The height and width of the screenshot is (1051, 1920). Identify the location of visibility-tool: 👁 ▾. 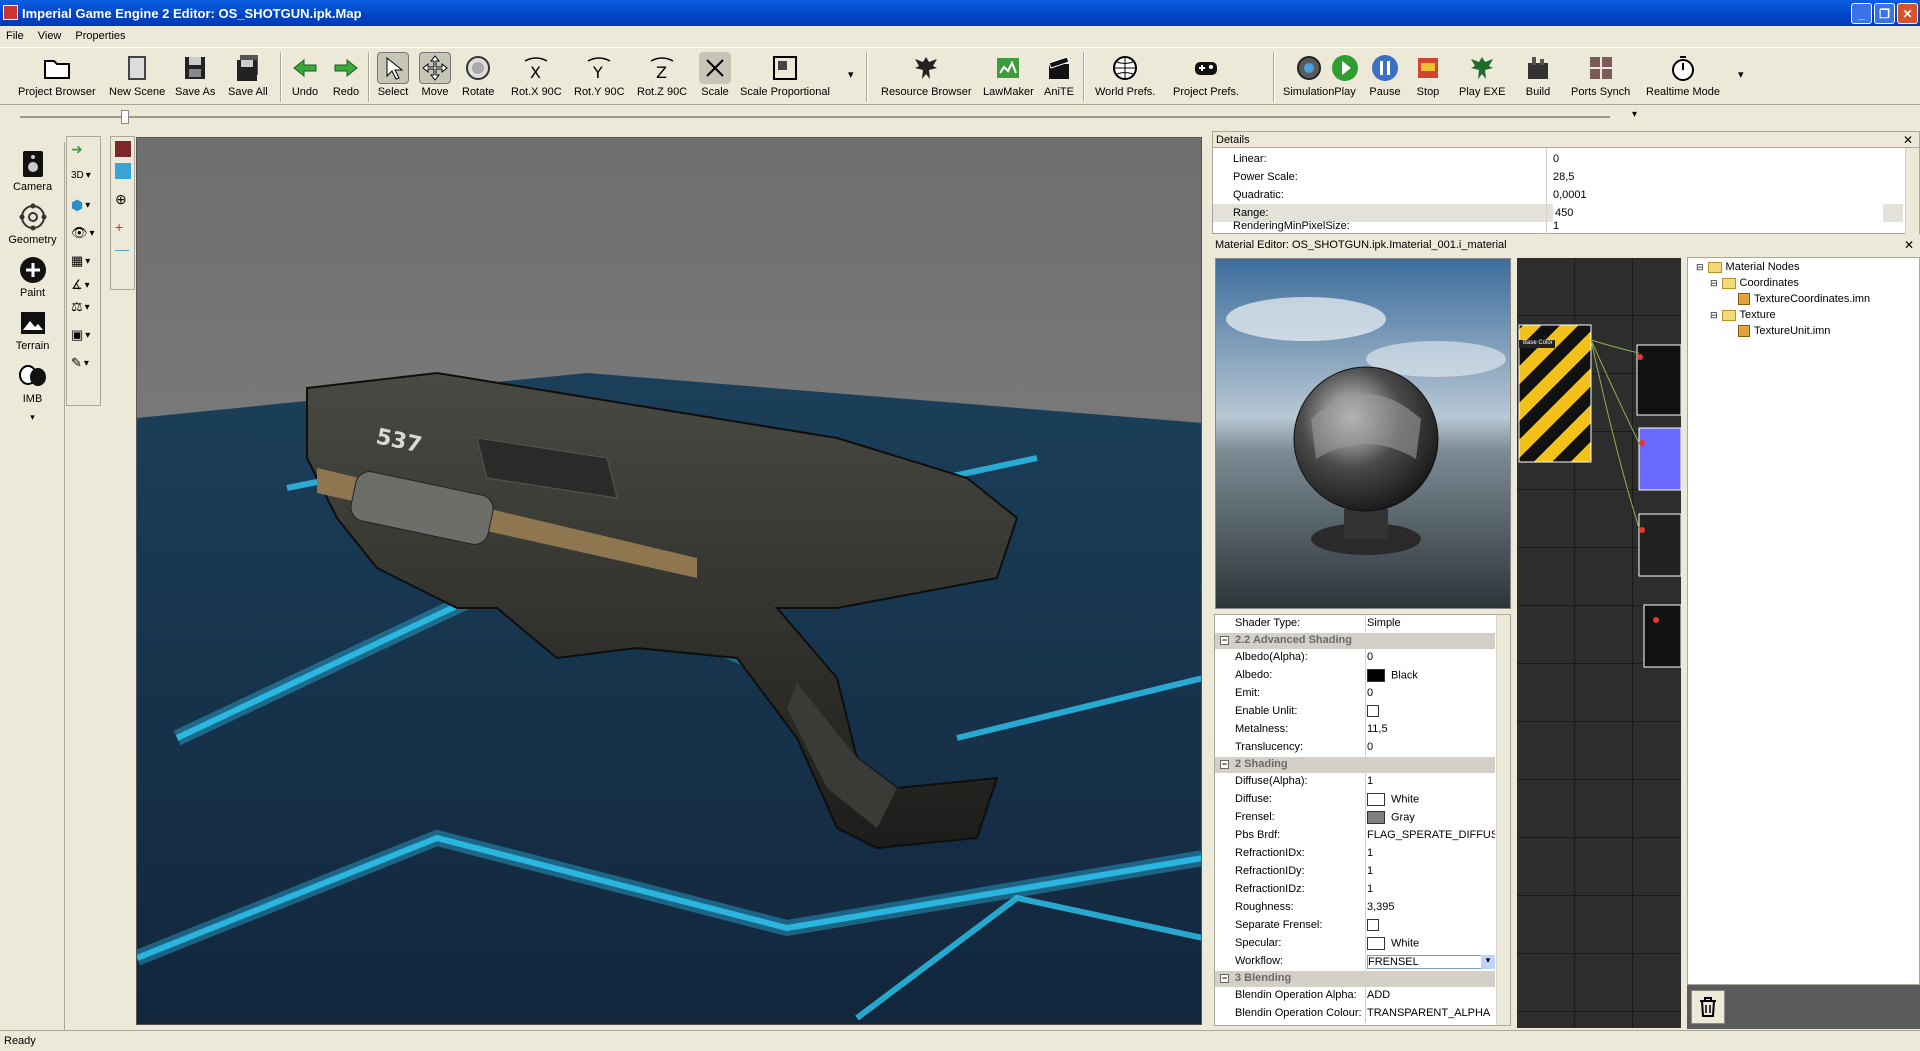
(83, 233).